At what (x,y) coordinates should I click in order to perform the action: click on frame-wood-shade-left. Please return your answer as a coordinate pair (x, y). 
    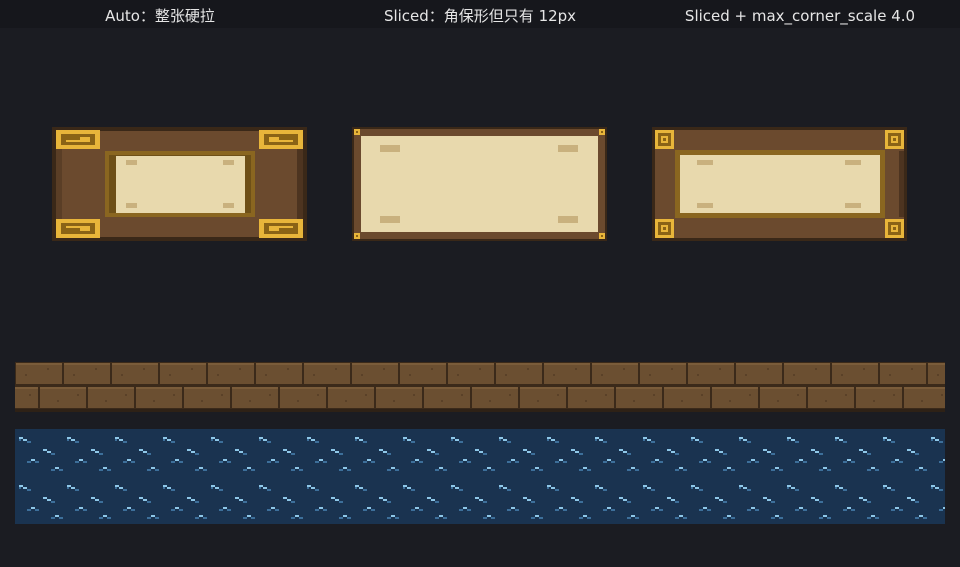
    Looking at the image, I should click on (59, 184).